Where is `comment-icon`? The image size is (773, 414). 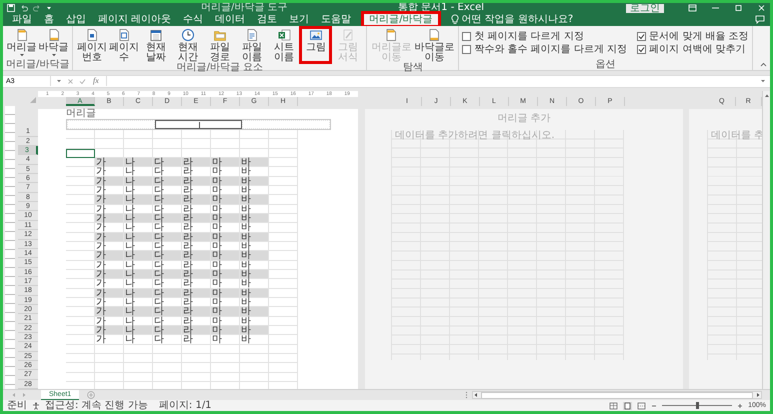 comment-icon is located at coordinates (760, 19).